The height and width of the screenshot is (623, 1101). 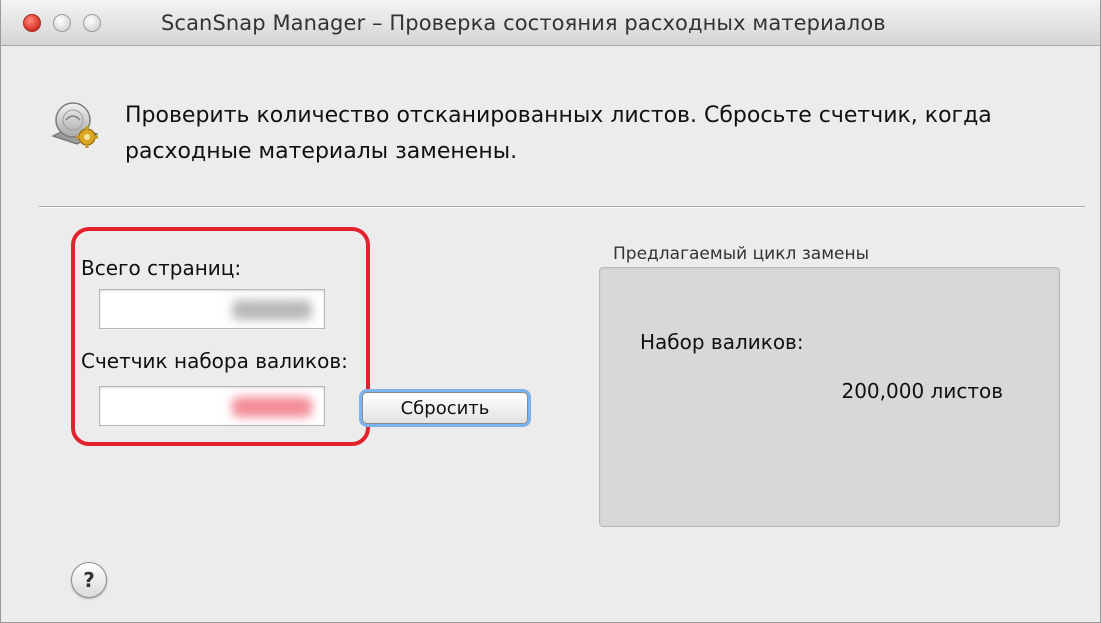 What do you see at coordinates (741, 254) in the screenshot?
I see `replacement-cycle-title: Предлагаемый цикл замены` at bounding box center [741, 254].